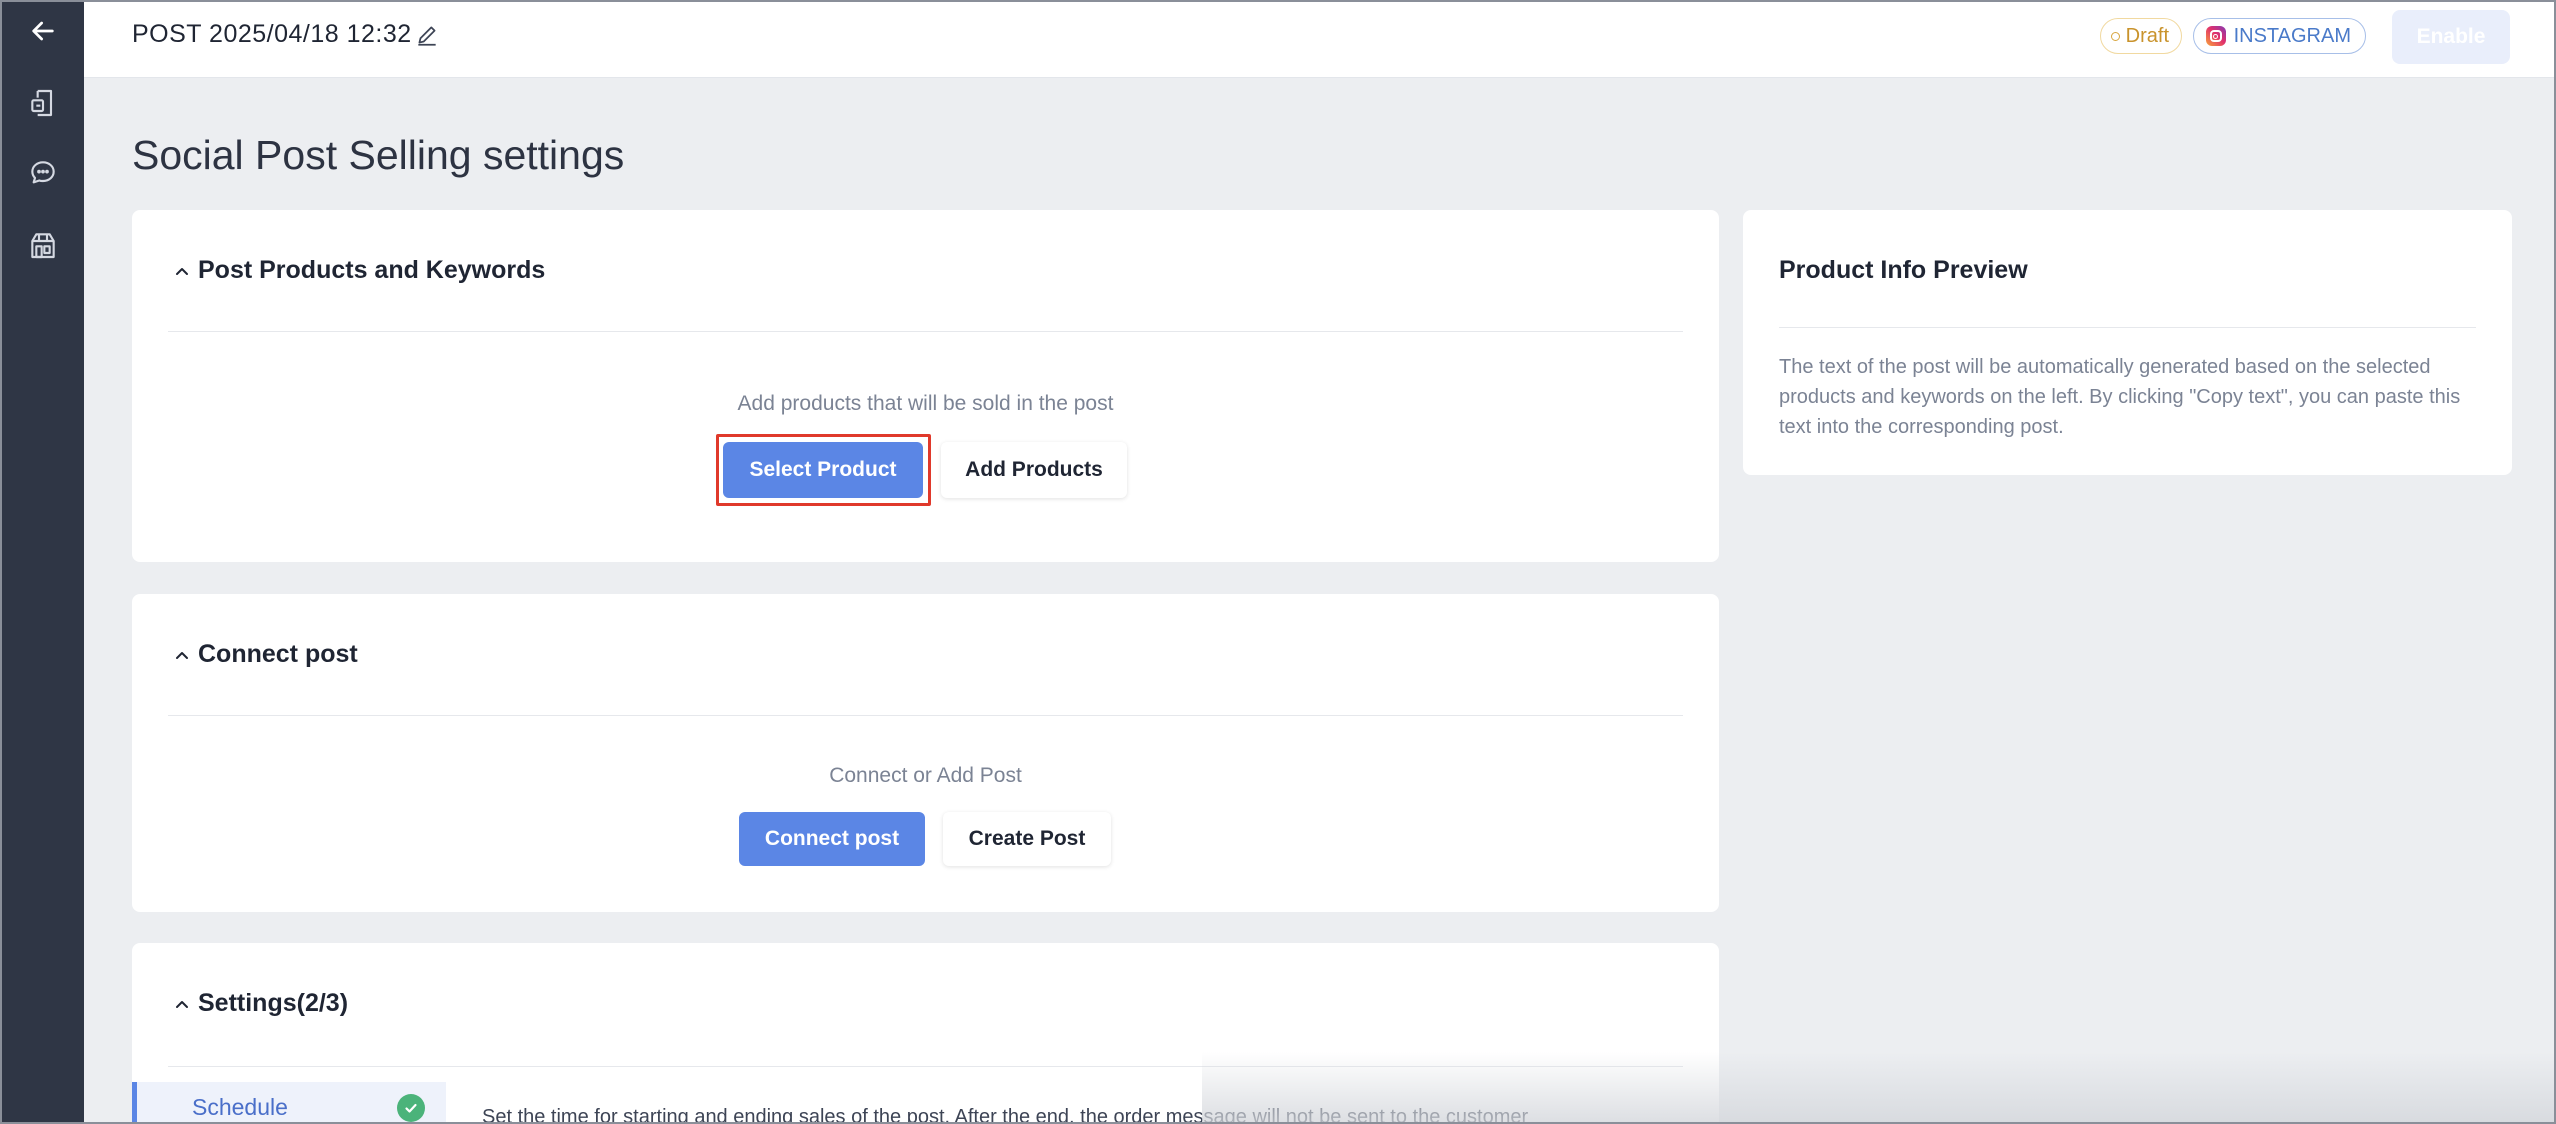  I want to click on sidebar-item-messages, so click(43, 173).